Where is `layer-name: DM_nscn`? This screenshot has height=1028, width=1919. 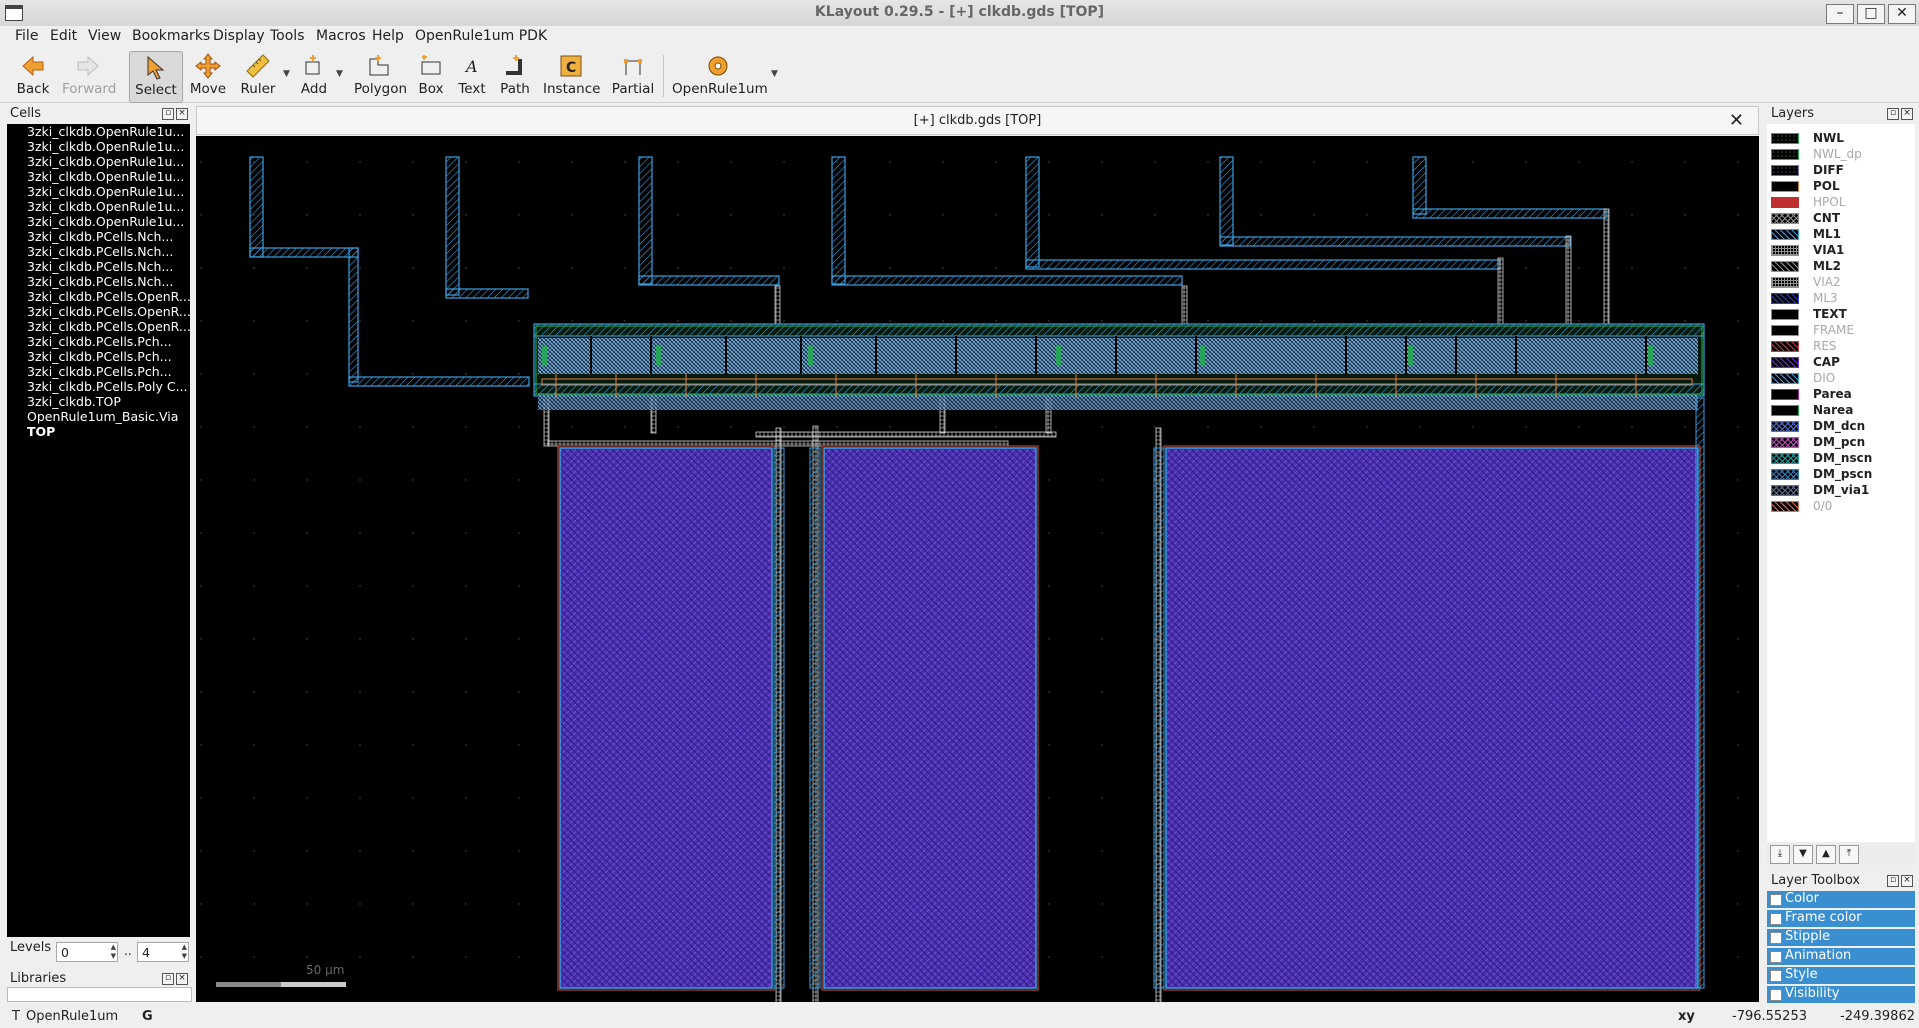 layer-name: DM_nscn is located at coordinates (1843, 458).